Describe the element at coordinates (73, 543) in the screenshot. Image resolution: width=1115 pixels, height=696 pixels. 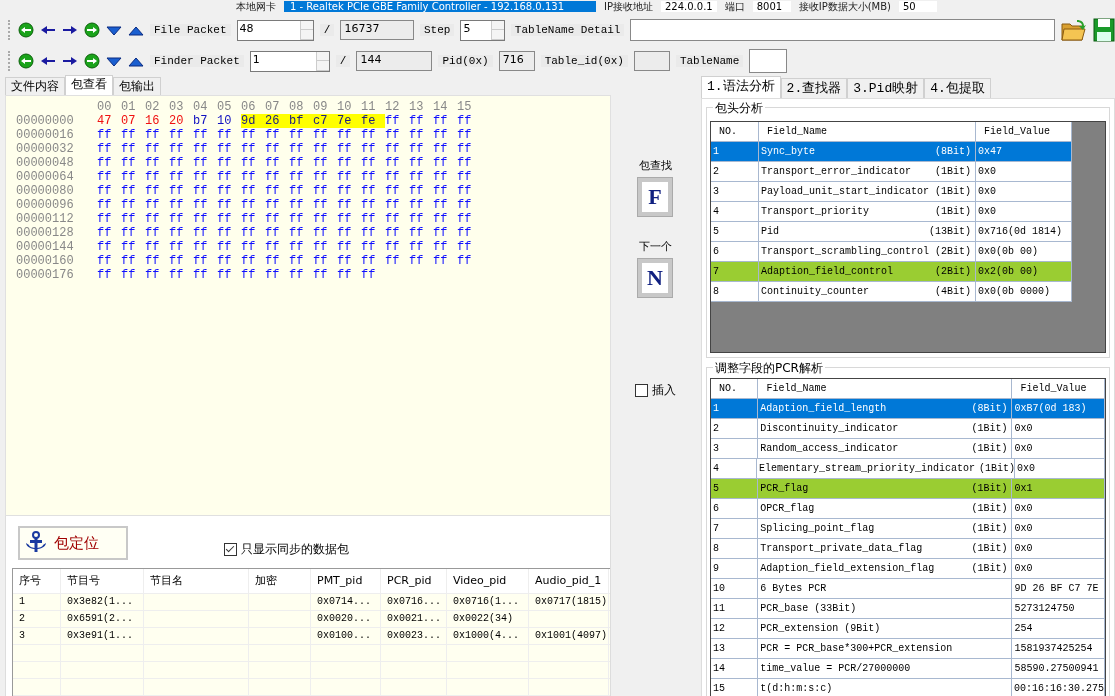
I see `locate-button: 包定位` at that location.